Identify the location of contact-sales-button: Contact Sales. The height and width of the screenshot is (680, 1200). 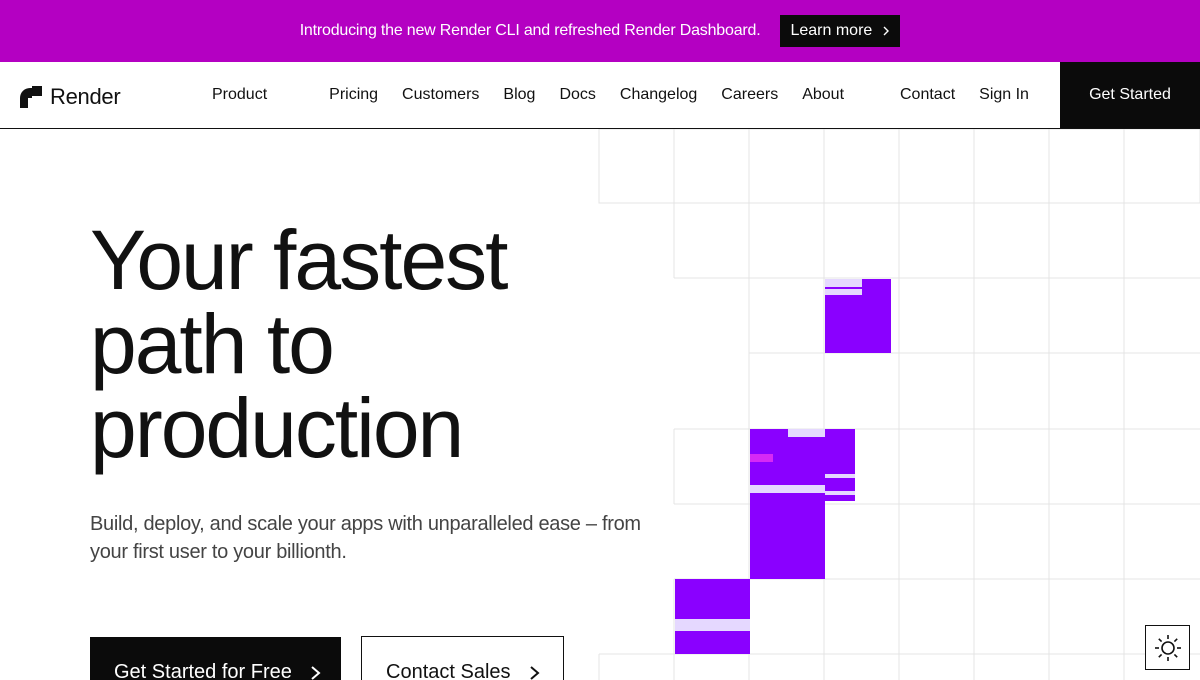
(462, 658).